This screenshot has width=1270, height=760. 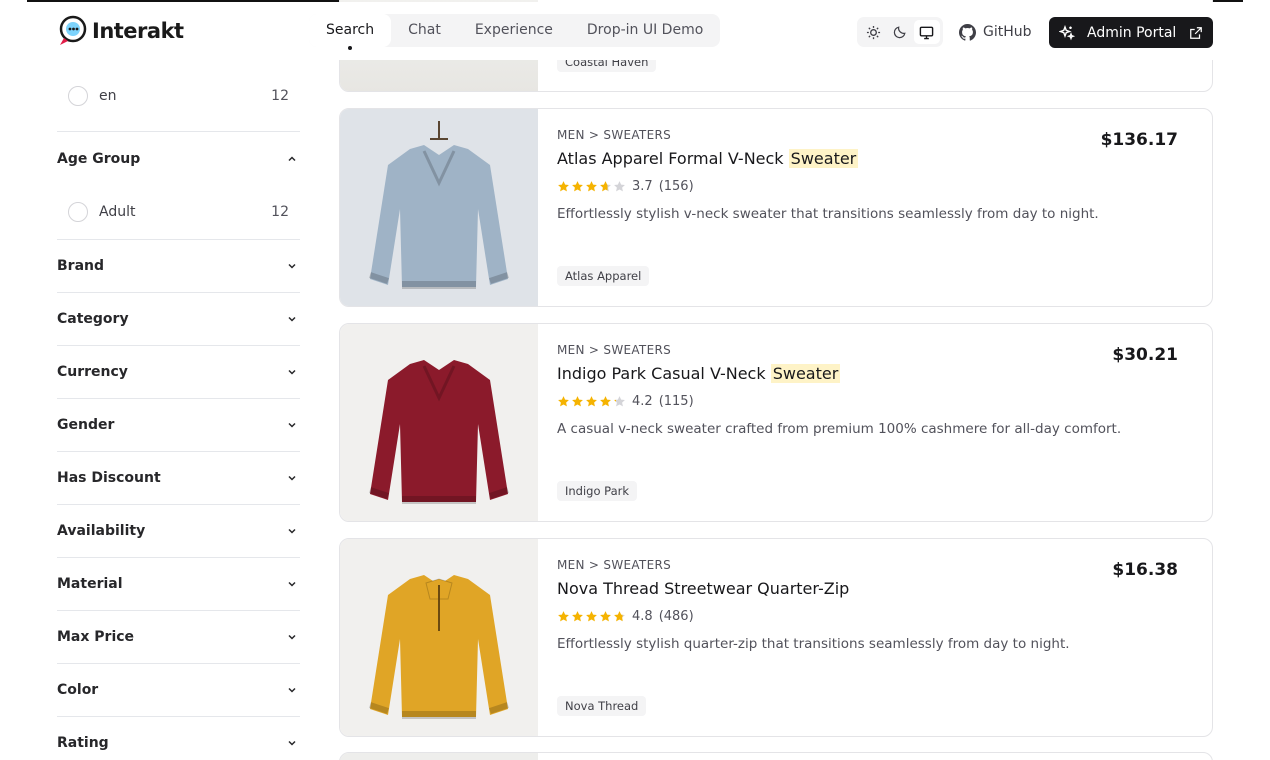 What do you see at coordinates (178, 372) in the screenshot?
I see `facet-currency: Currency` at bounding box center [178, 372].